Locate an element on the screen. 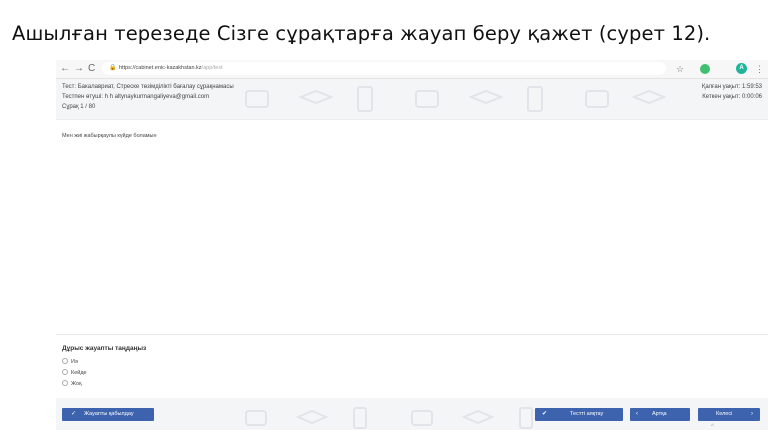 The image size is (781, 430). background-pattern is located at coordinates (456, 99).